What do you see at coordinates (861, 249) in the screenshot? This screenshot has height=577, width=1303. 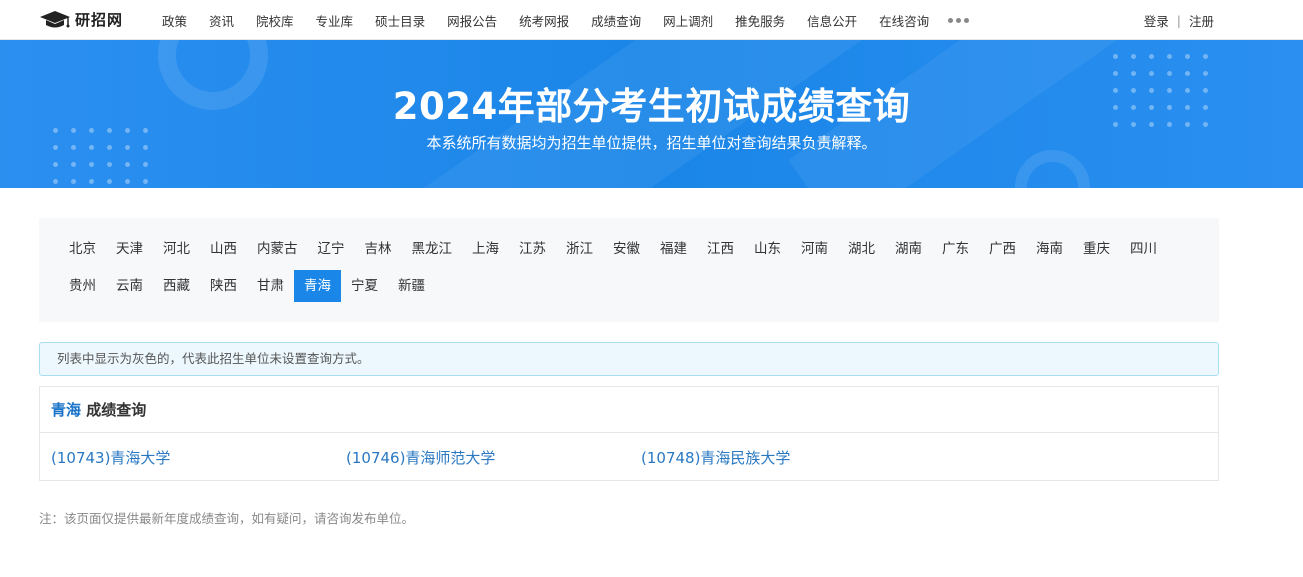 I see `region-item: 湖北` at bounding box center [861, 249].